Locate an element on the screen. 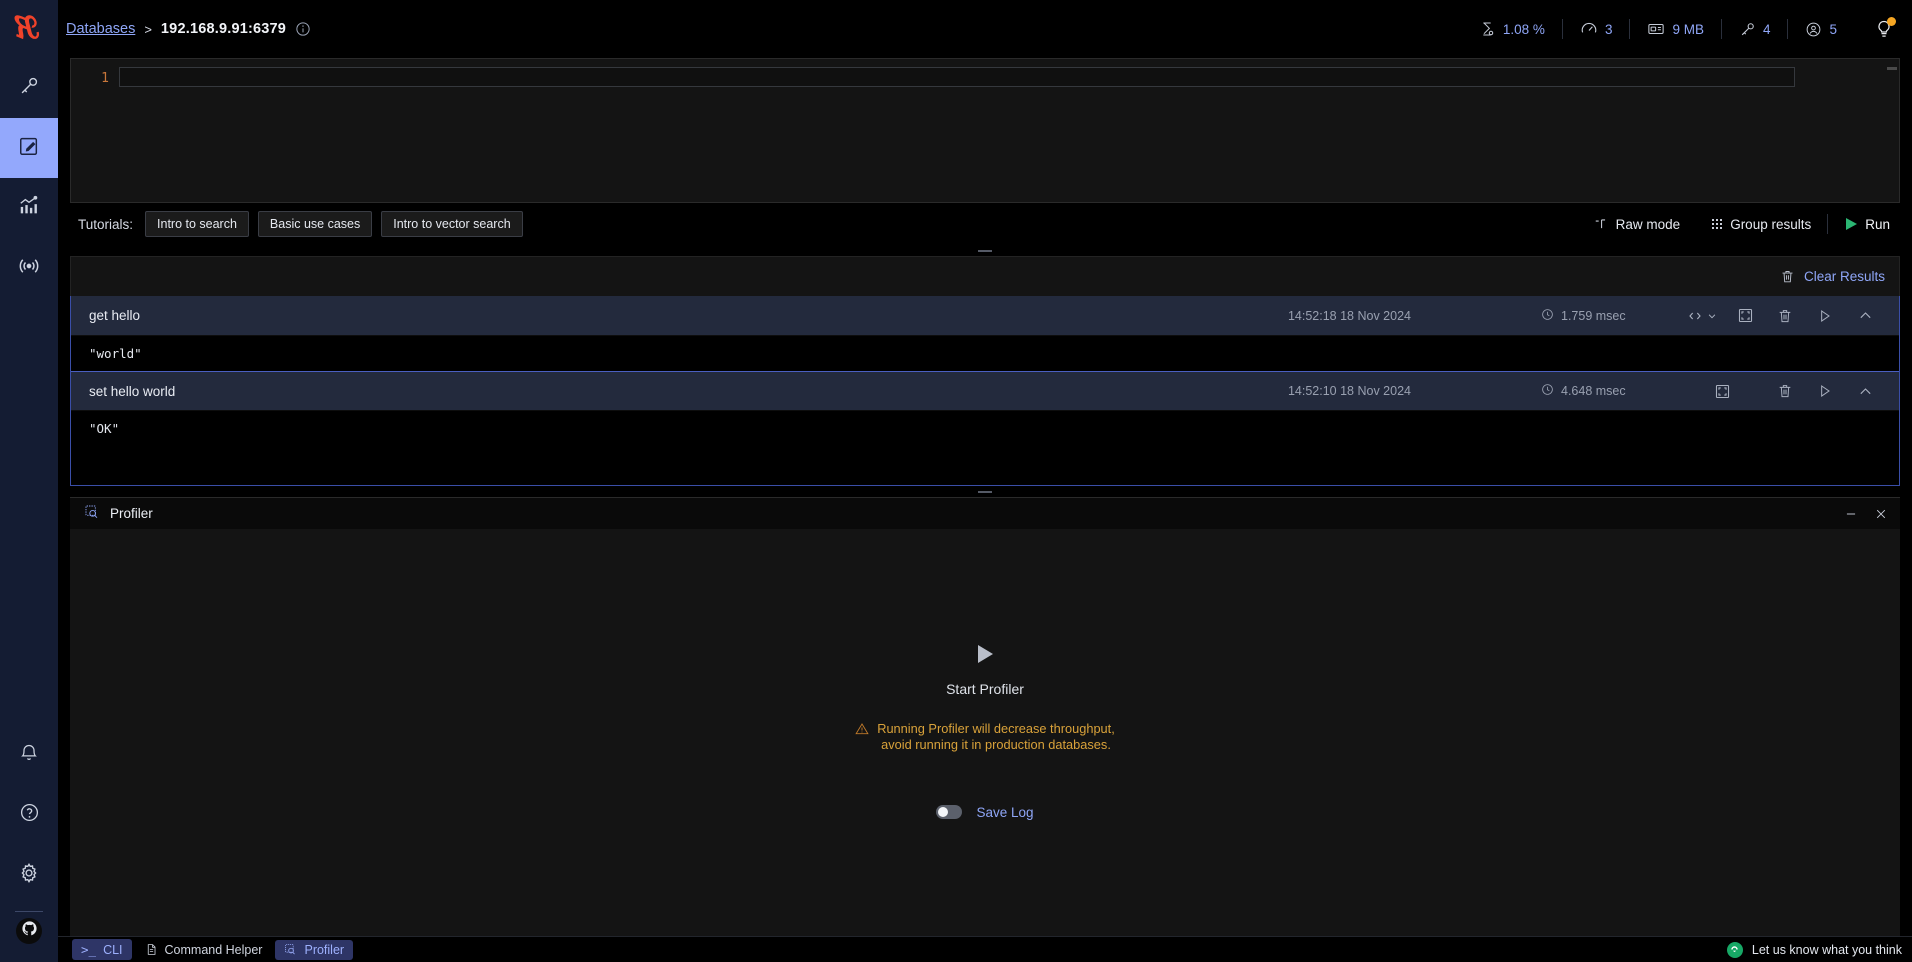 This screenshot has width=1912, height=962. metric-keys: 4 is located at coordinates (1755, 29).